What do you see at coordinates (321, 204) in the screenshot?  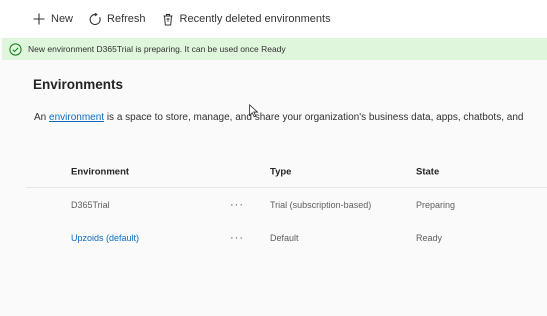 I see `type-cell: Trial (subscription-based)` at bounding box center [321, 204].